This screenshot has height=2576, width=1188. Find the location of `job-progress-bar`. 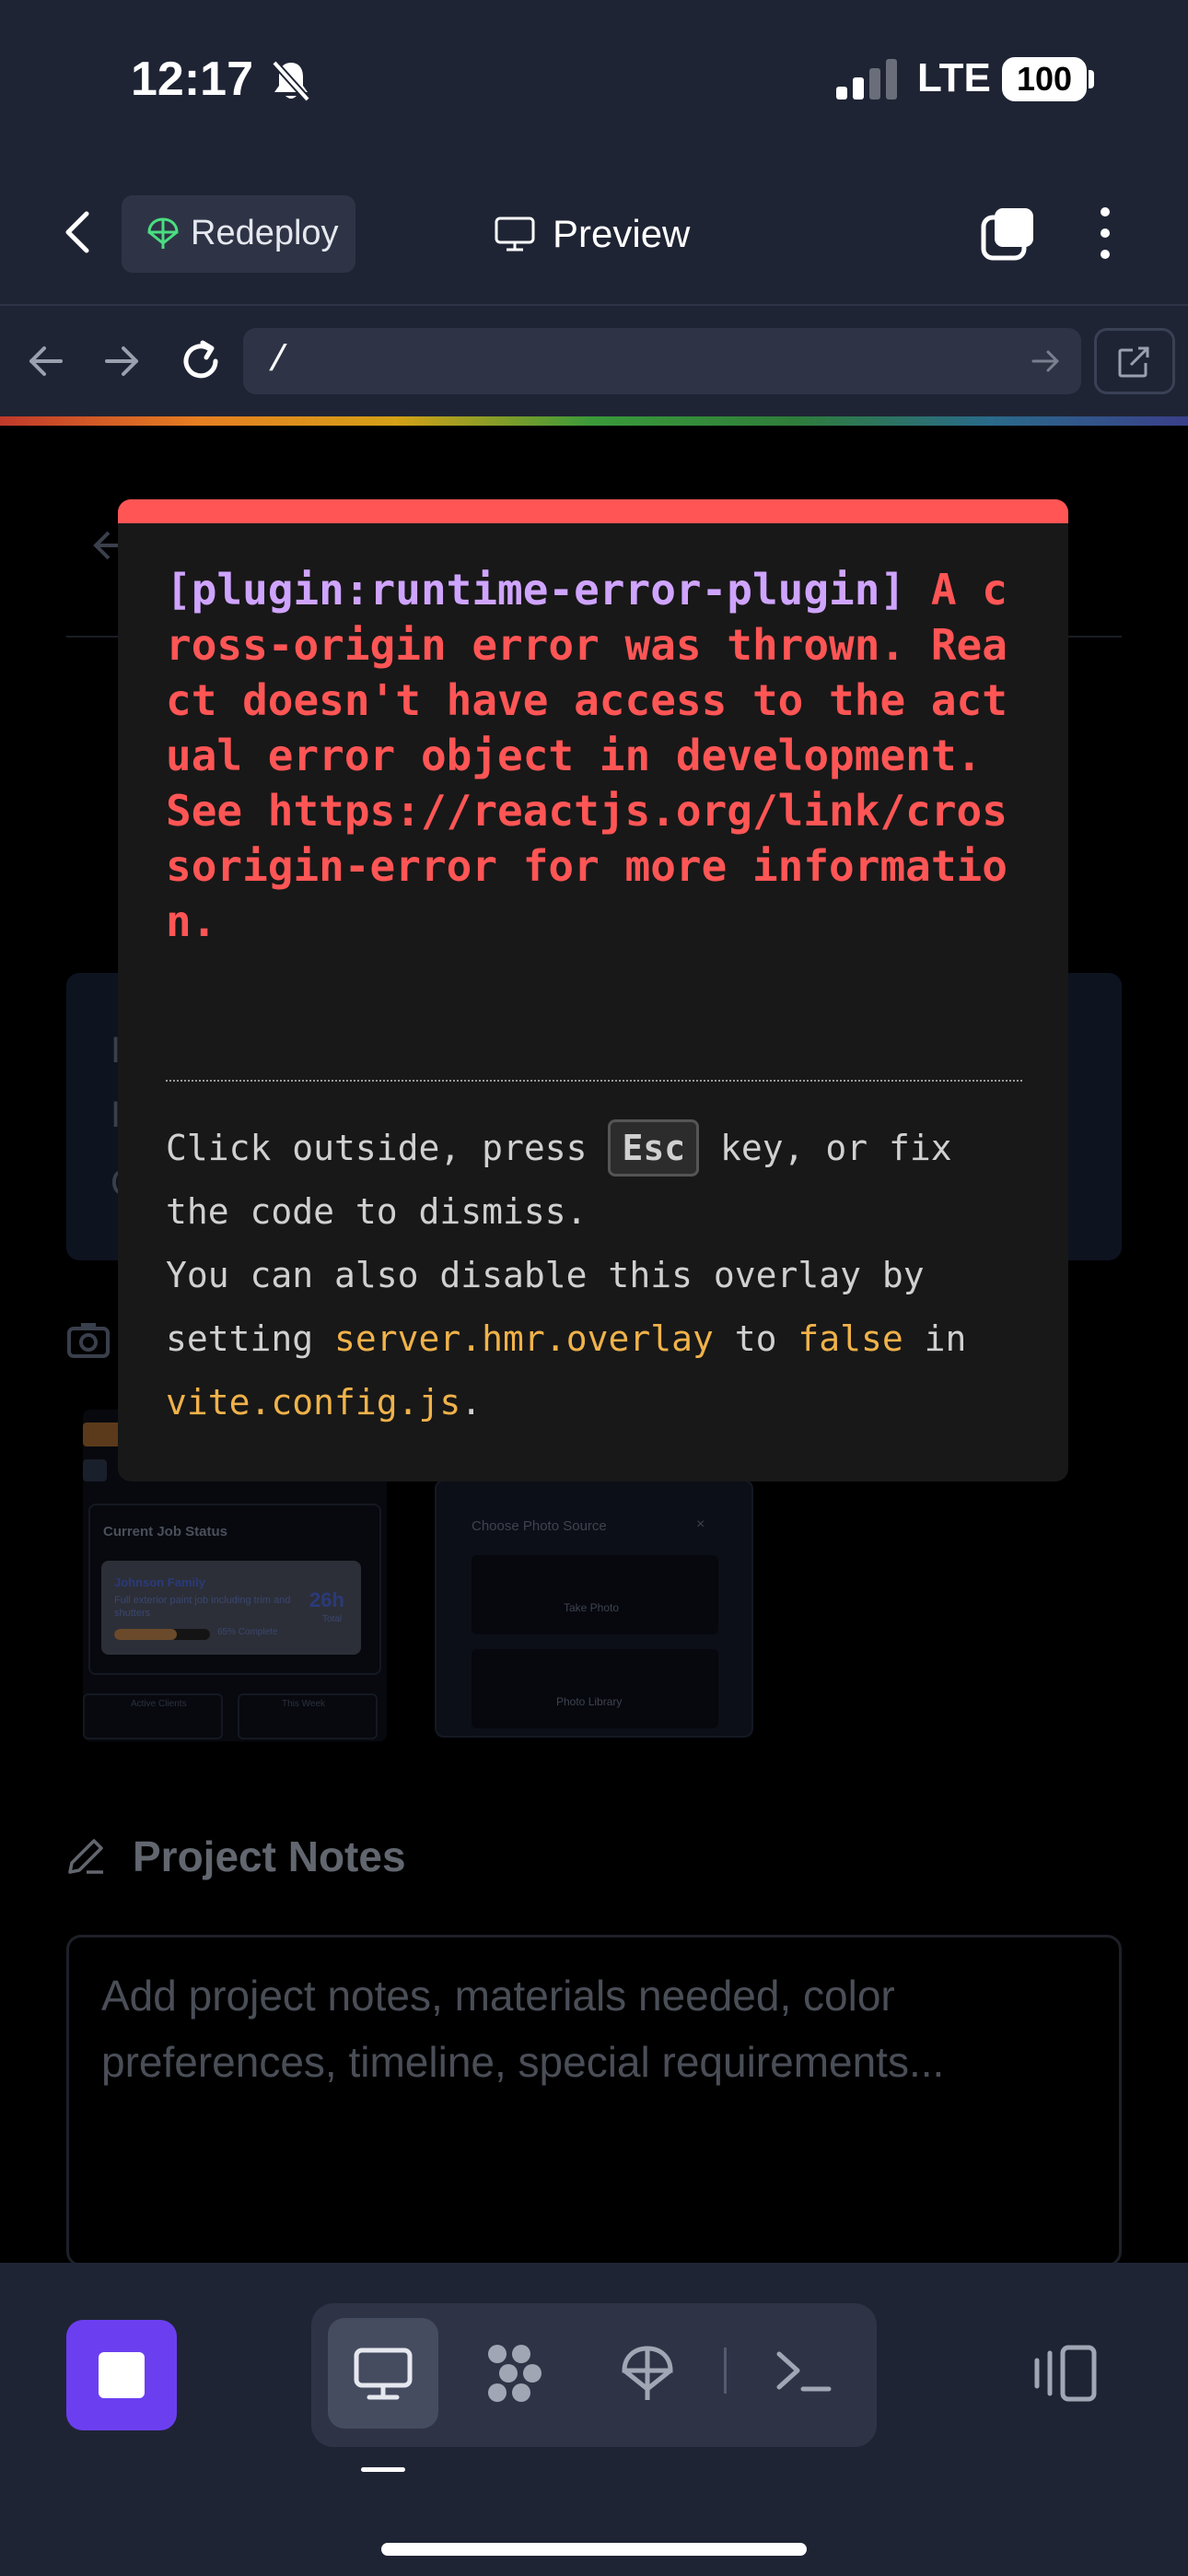

job-progress-bar is located at coordinates (162, 1634).